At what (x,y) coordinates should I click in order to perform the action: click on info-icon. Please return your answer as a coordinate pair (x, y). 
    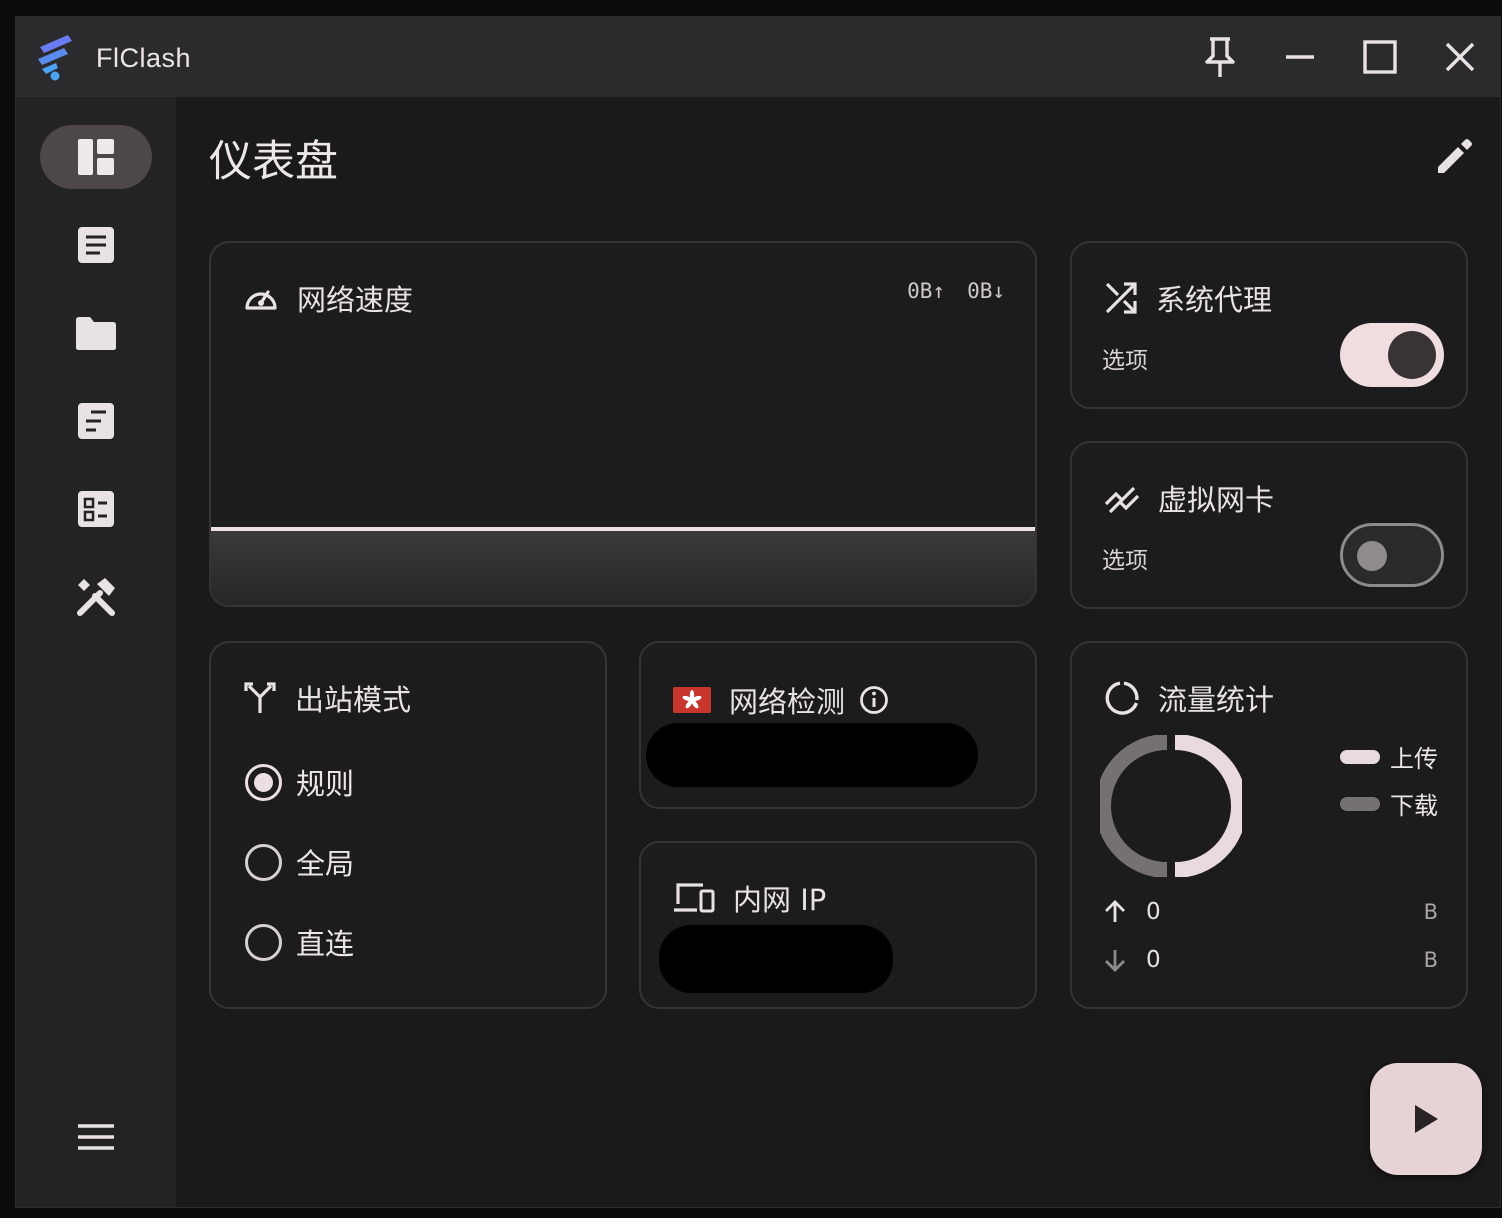
    Looking at the image, I should click on (874, 700).